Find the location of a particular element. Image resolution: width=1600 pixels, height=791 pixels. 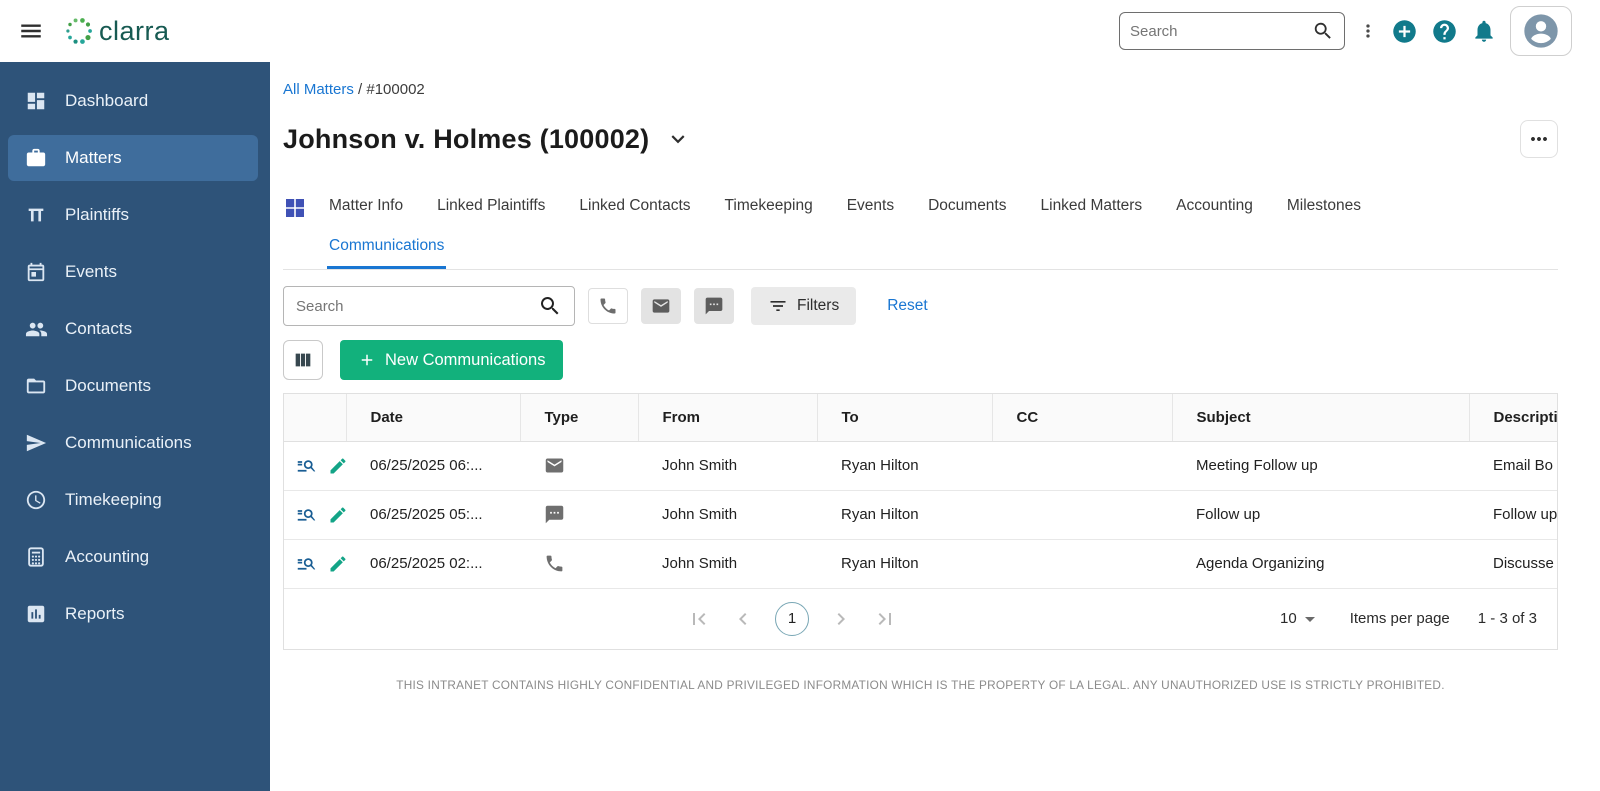

sidebar-item-dashboard: Dashboard is located at coordinates (133, 101).